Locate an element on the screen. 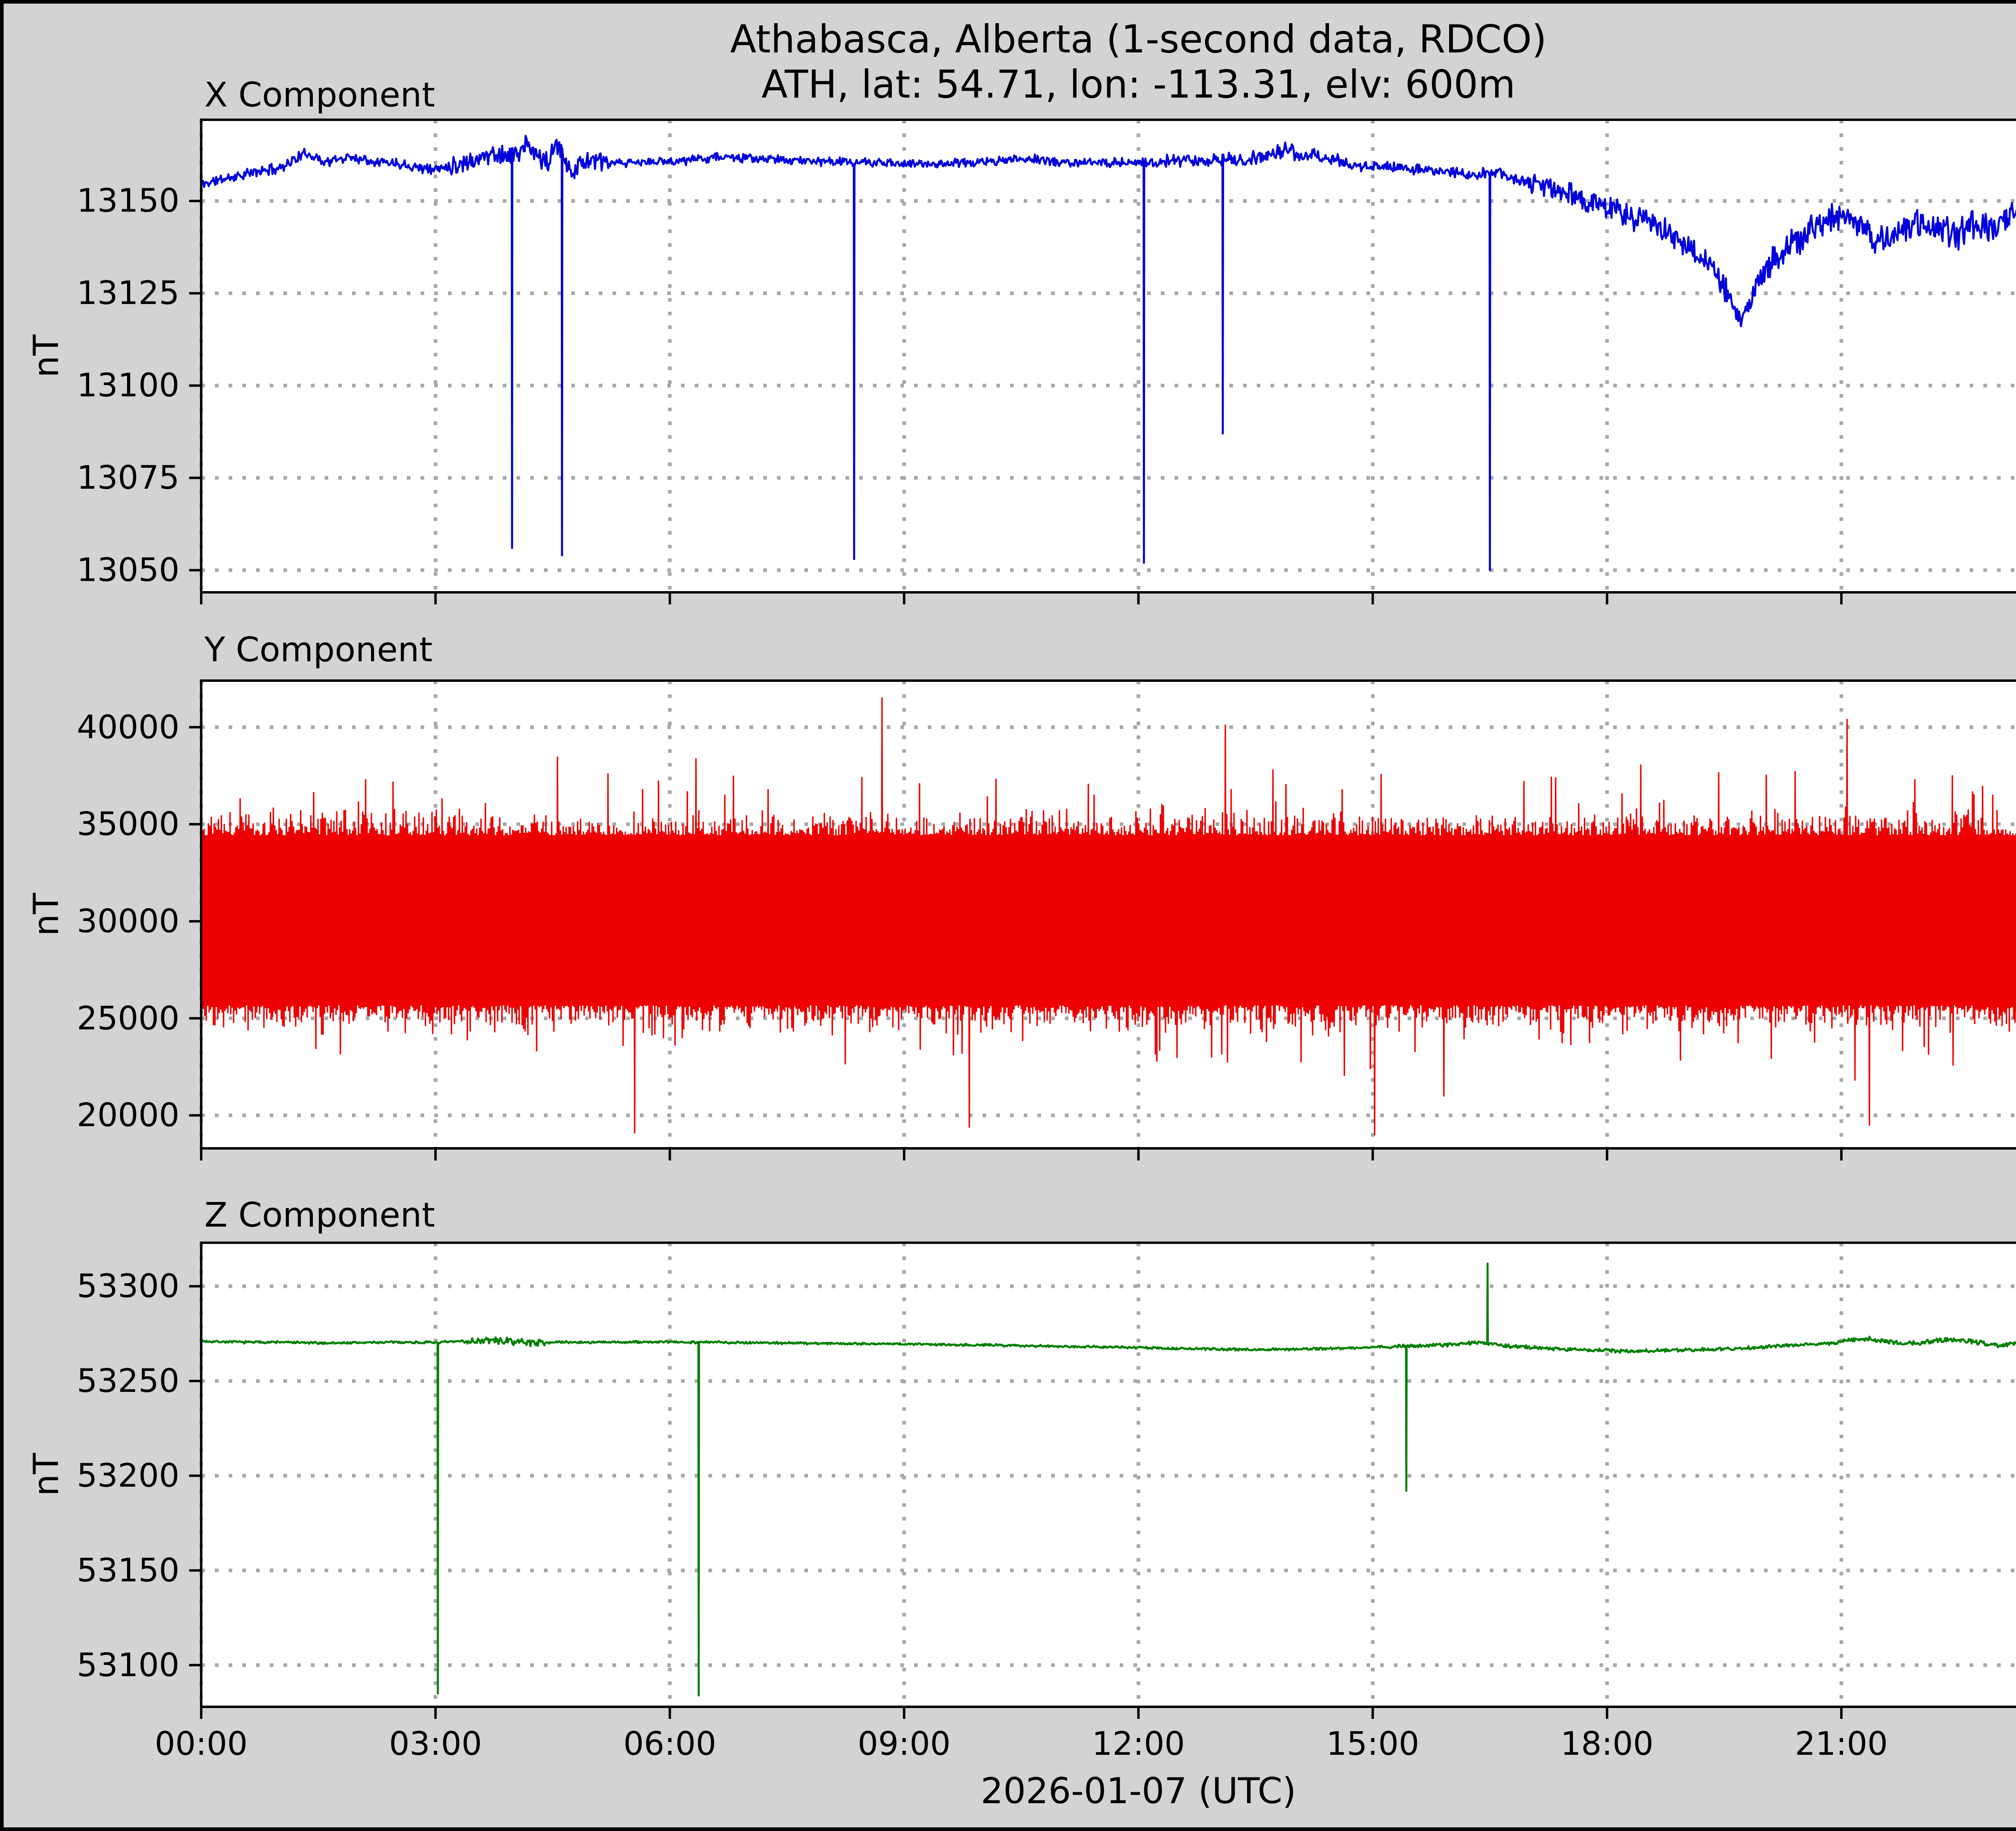 The width and height of the screenshot is (2016, 1831). x-tick-label: 21:00 is located at coordinates (1842, 1743).